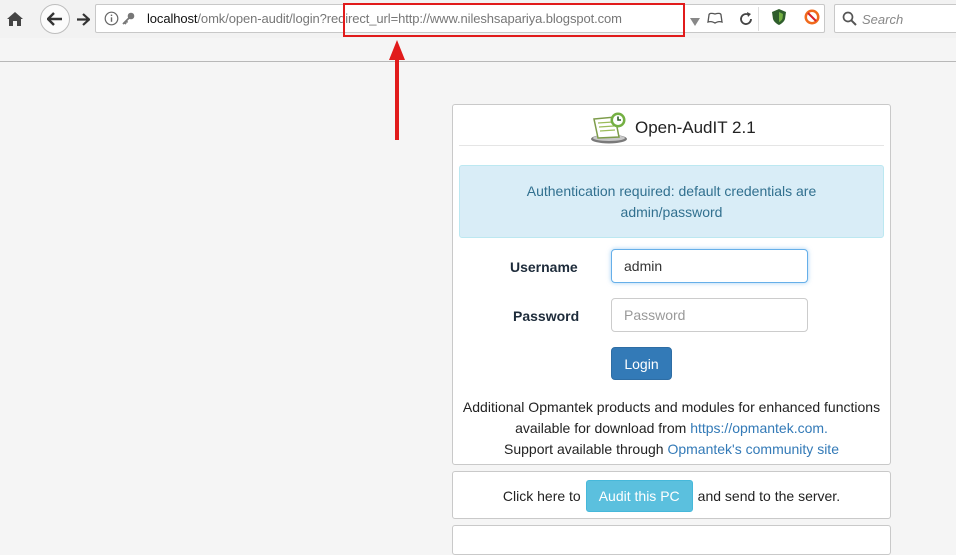 The image size is (956, 555). I want to click on toolbar-divider, so click(478, 61).